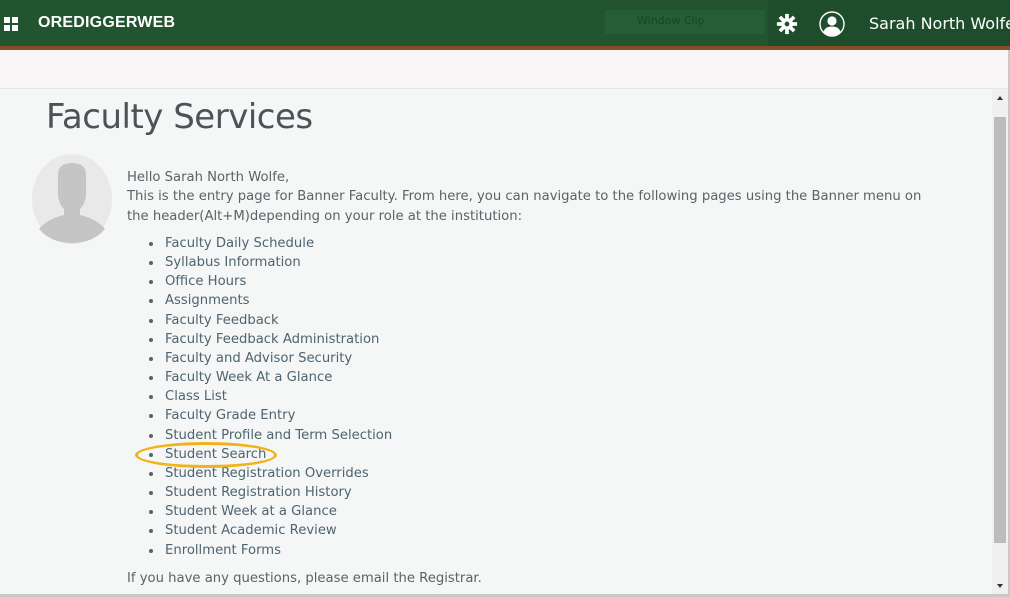 This screenshot has width=1010, height=597. Describe the element at coordinates (270, 320) in the screenshot. I see `link-faculty-feedback: Faculty Feedback` at that location.